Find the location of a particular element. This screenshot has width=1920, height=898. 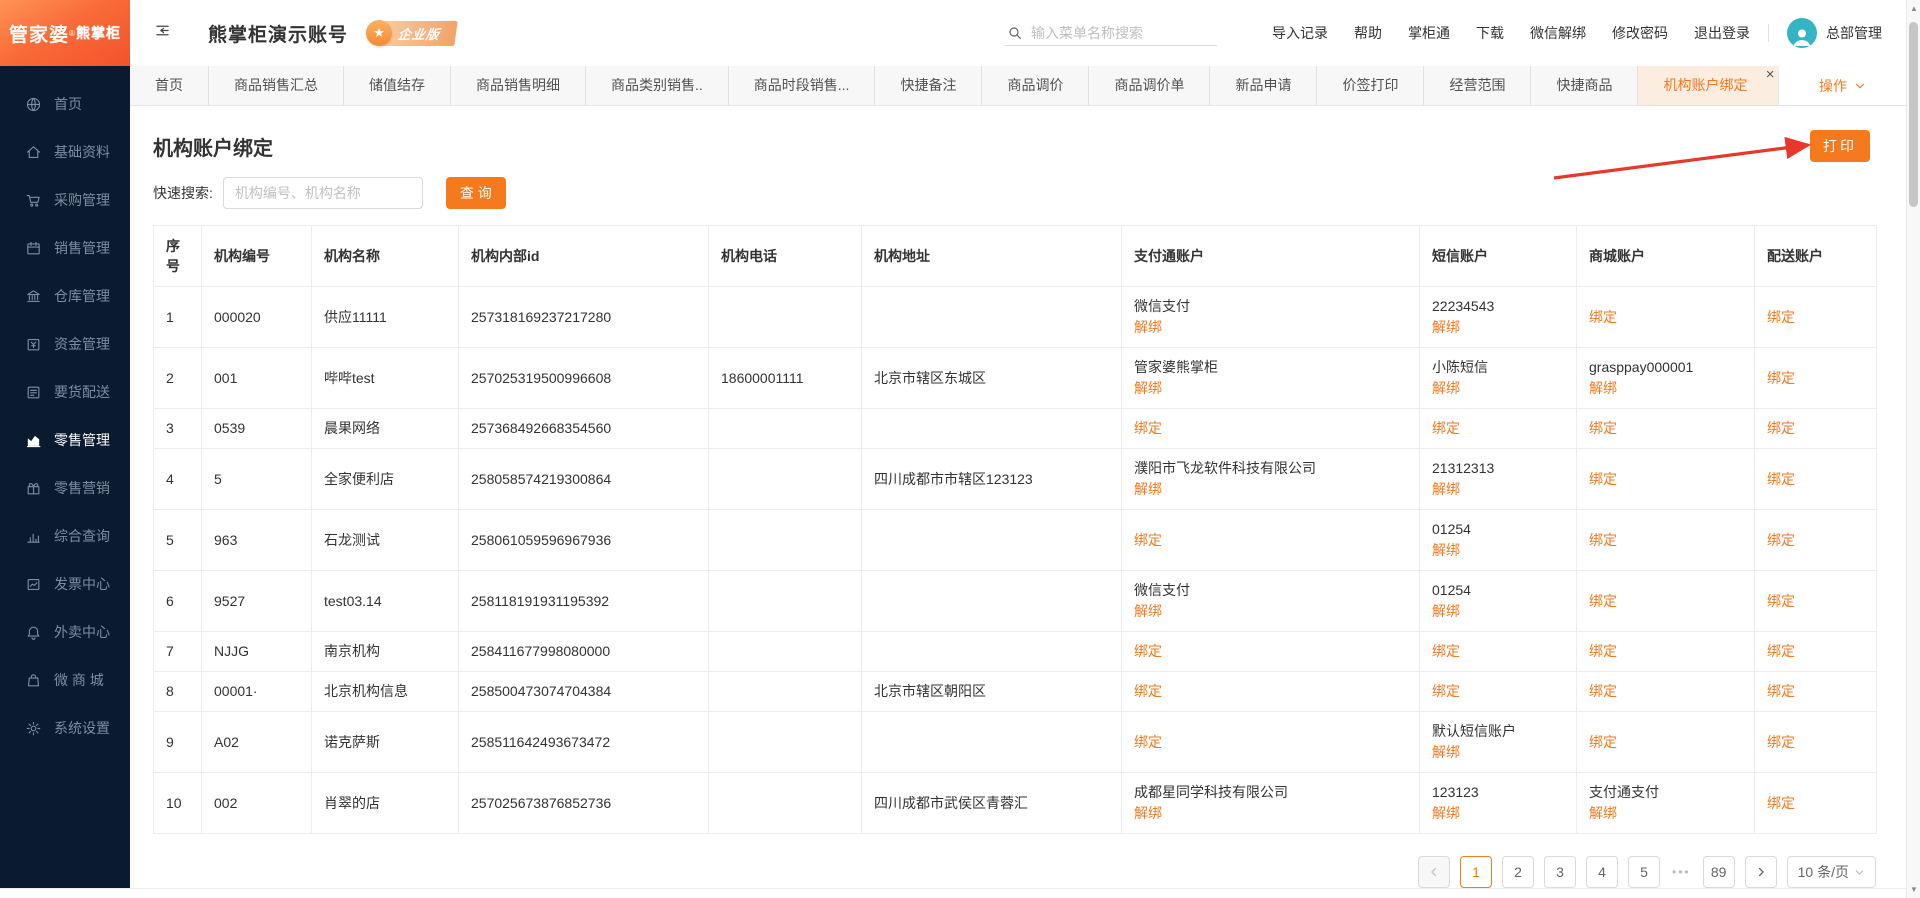

sidebar-item-basic: 基础资料 is located at coordinates (65, 152).